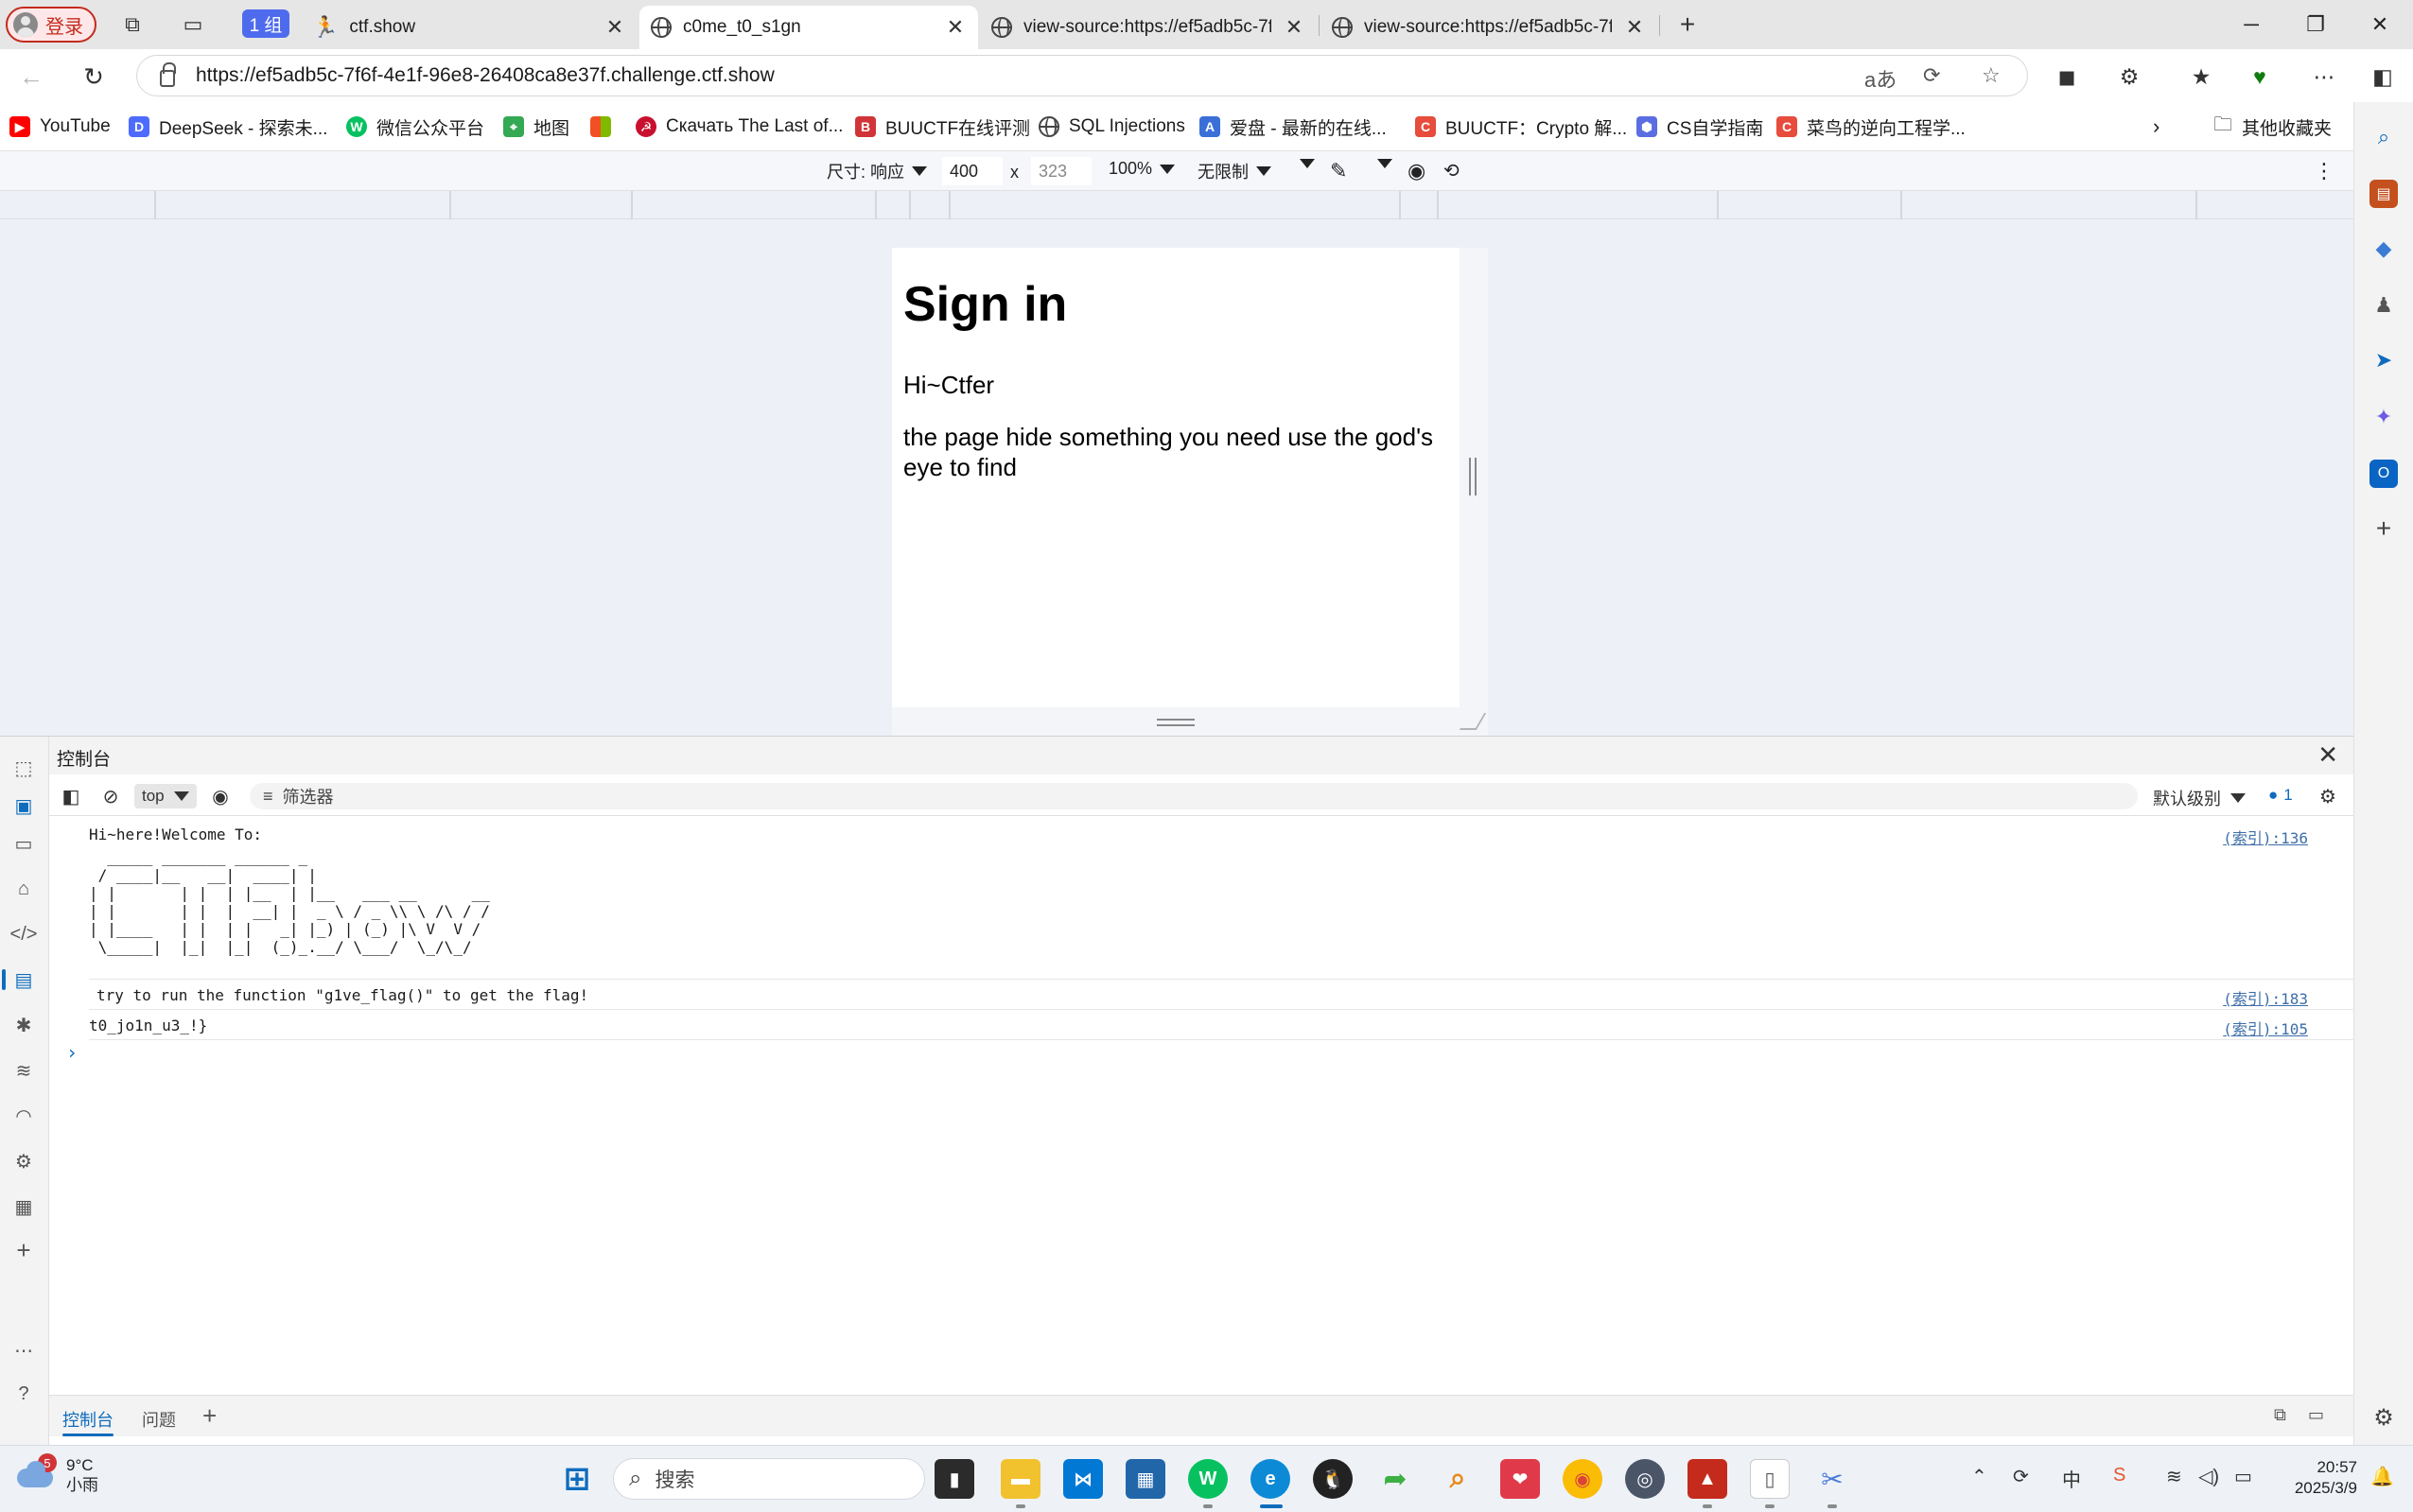 The width and height of the screenshot is (2413, 1512). What do you see at coordinates (972, 171) in the screenshot?
I see `width-input` at bounding box center [972, 171].